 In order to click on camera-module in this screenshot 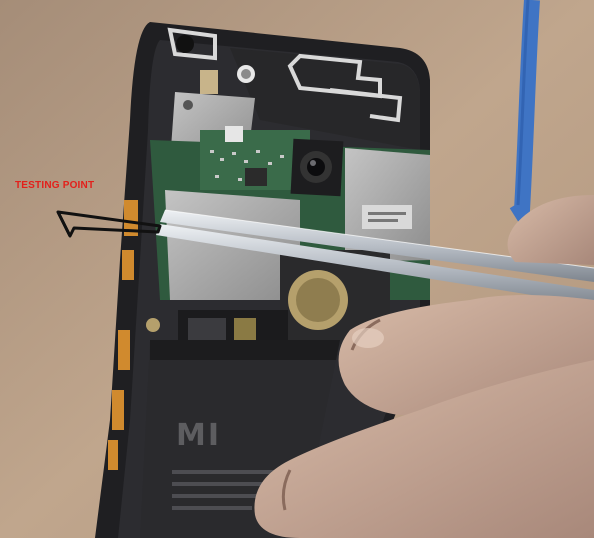, I will do `click(317, 167)`.